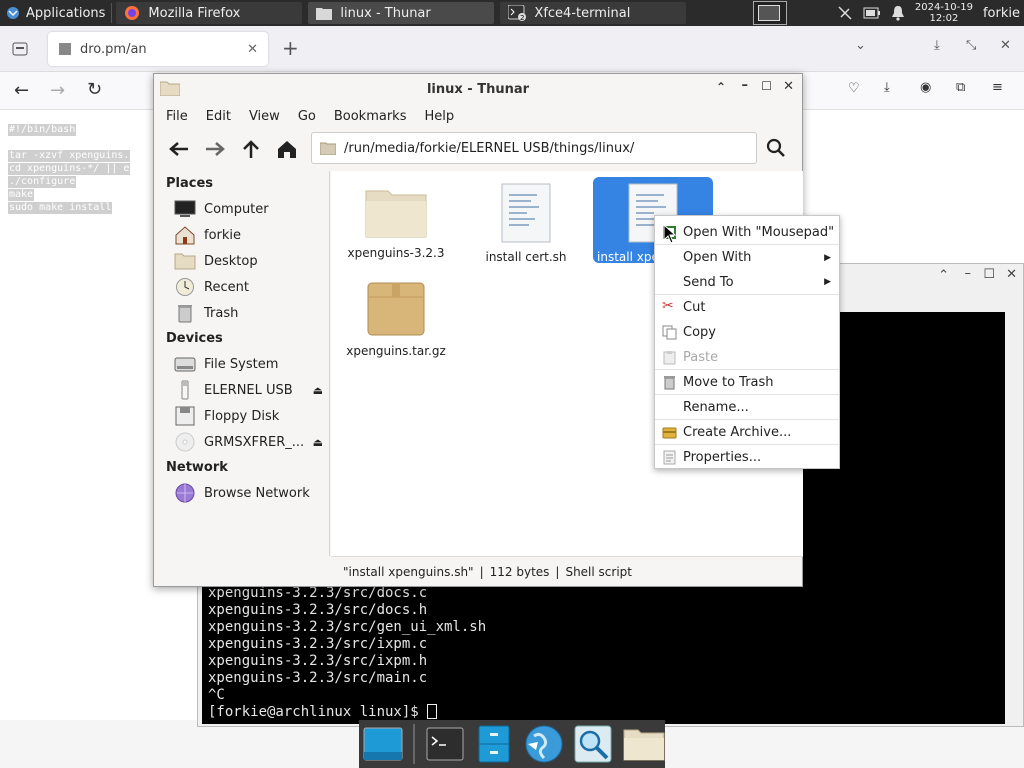 The width and height of the screenshot is (1024, 768). Describe the element at coordinates (248, 390) in the screenshot. I see `sidebar-item-label: ELERNEL USB` at that location.